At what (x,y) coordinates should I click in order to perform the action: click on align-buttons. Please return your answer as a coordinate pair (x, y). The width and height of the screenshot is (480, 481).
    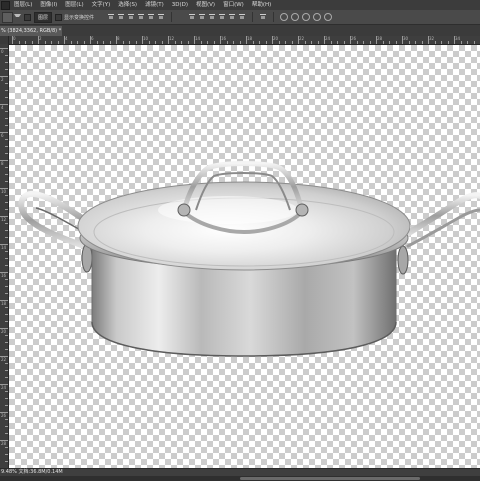
    Looking at the image, I should click on (136, 17).